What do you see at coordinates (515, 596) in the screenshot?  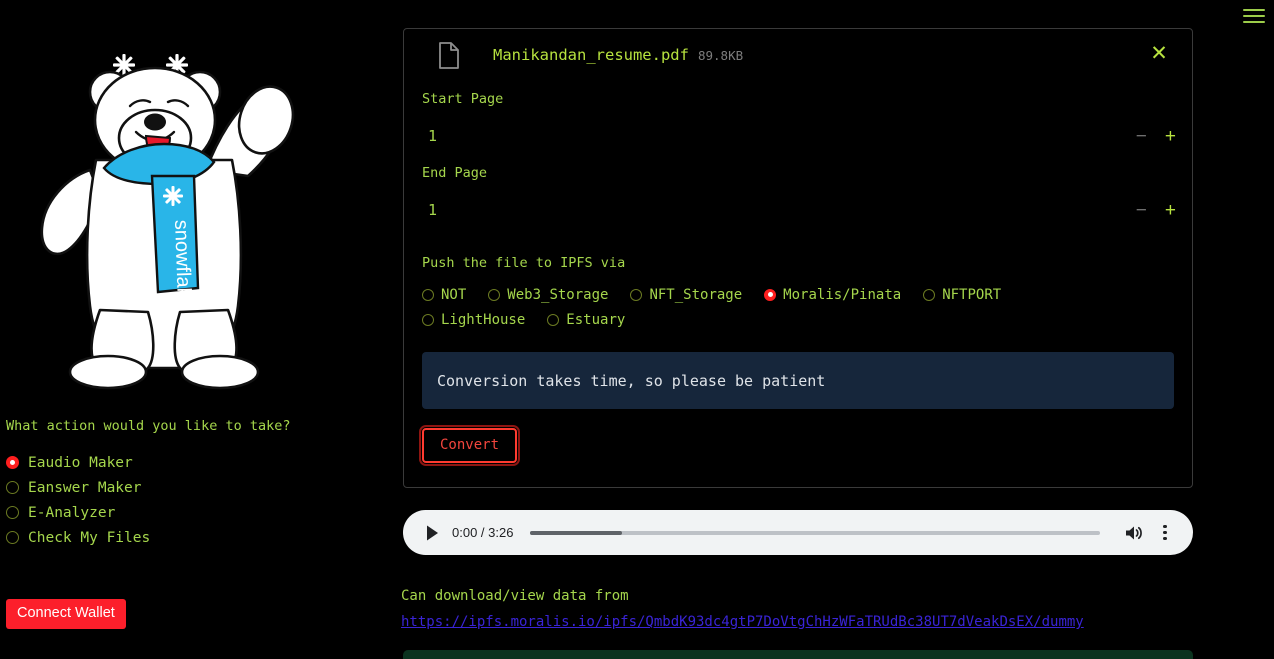 I see `download-info-text: Can download/view data from` at bounding box center [515, 596].